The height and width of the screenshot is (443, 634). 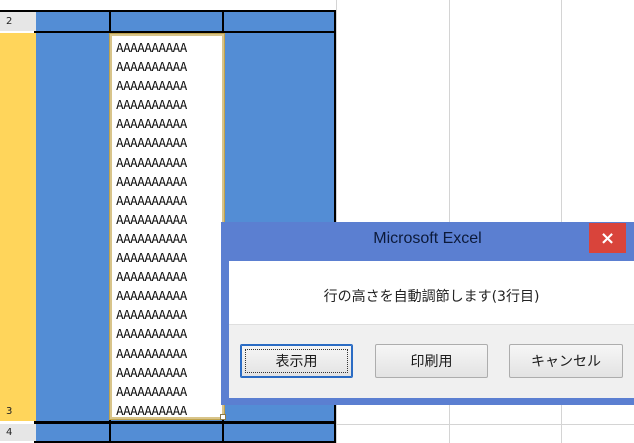 I want to click on row-header-label: 2, so click(x=9, y=21).